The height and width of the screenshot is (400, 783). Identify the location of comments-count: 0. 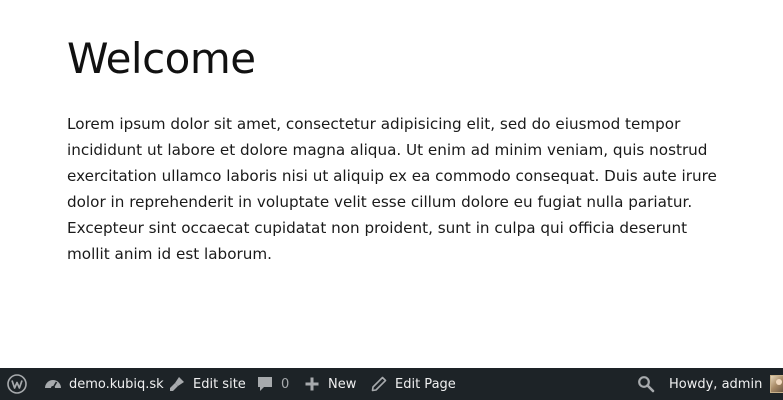
(285, 384).